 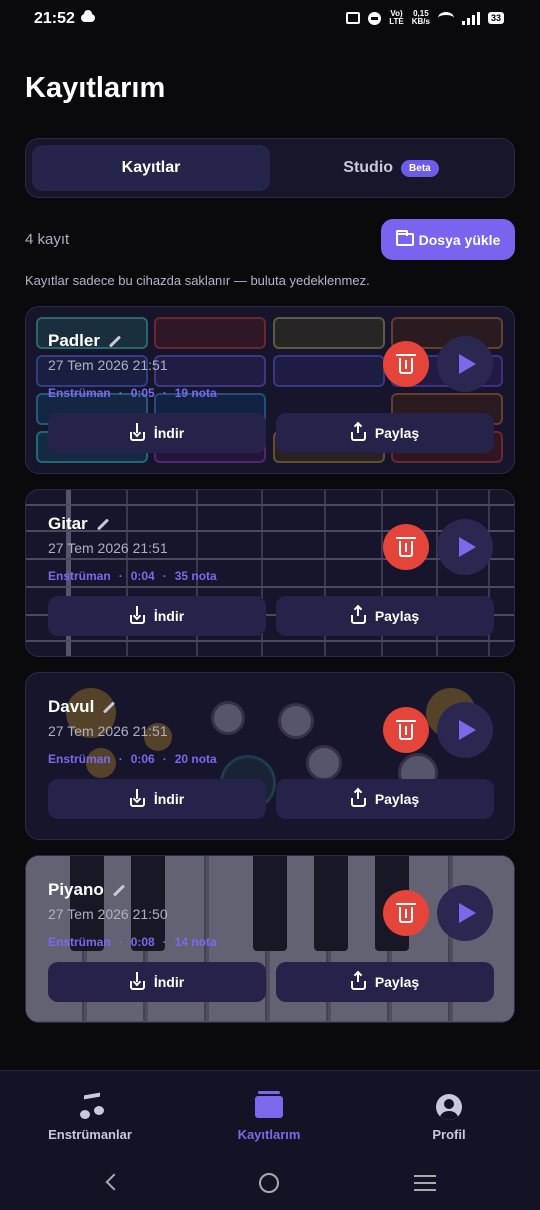 I want to click on recording-name-text: Piyano, so click(x=76, y=889).